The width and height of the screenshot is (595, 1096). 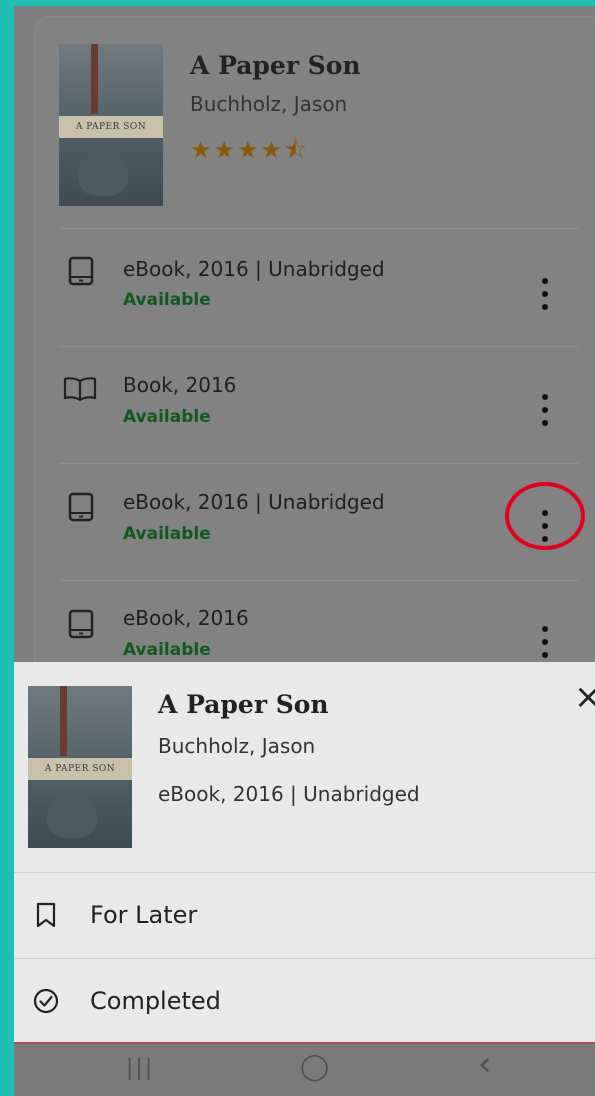 What do you see at coordinates (289, 794) in the screenshot?
I see `sheet-book-format: eBook, 2016 | Unabridged` at bounding box center [289, 794].